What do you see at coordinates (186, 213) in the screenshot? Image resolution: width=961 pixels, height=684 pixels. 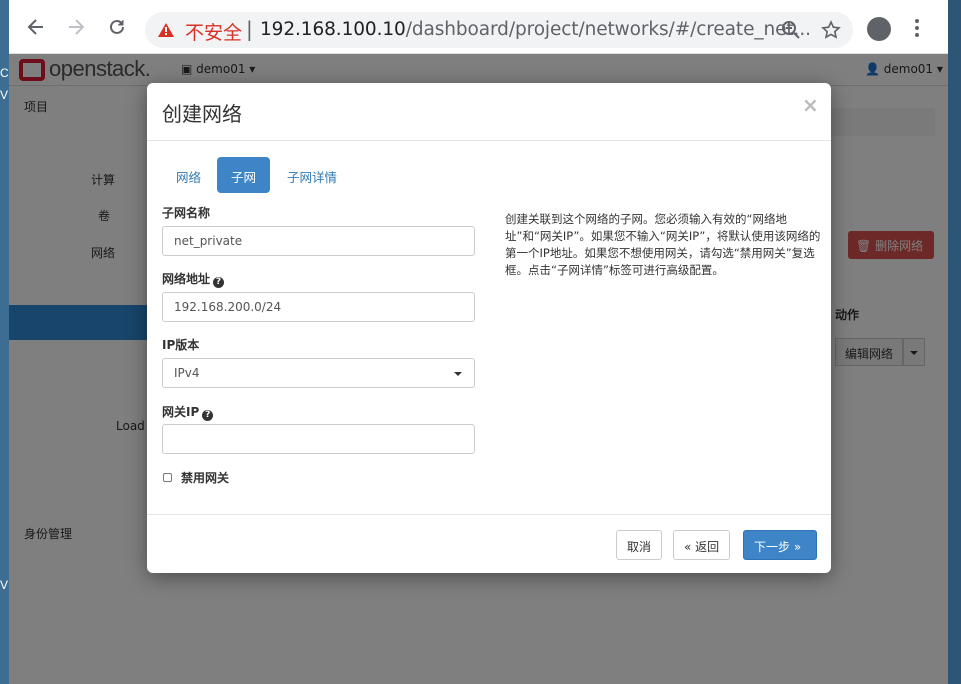 I see `subnet-name-label: 子网名称` at bounding box center [186, 213].